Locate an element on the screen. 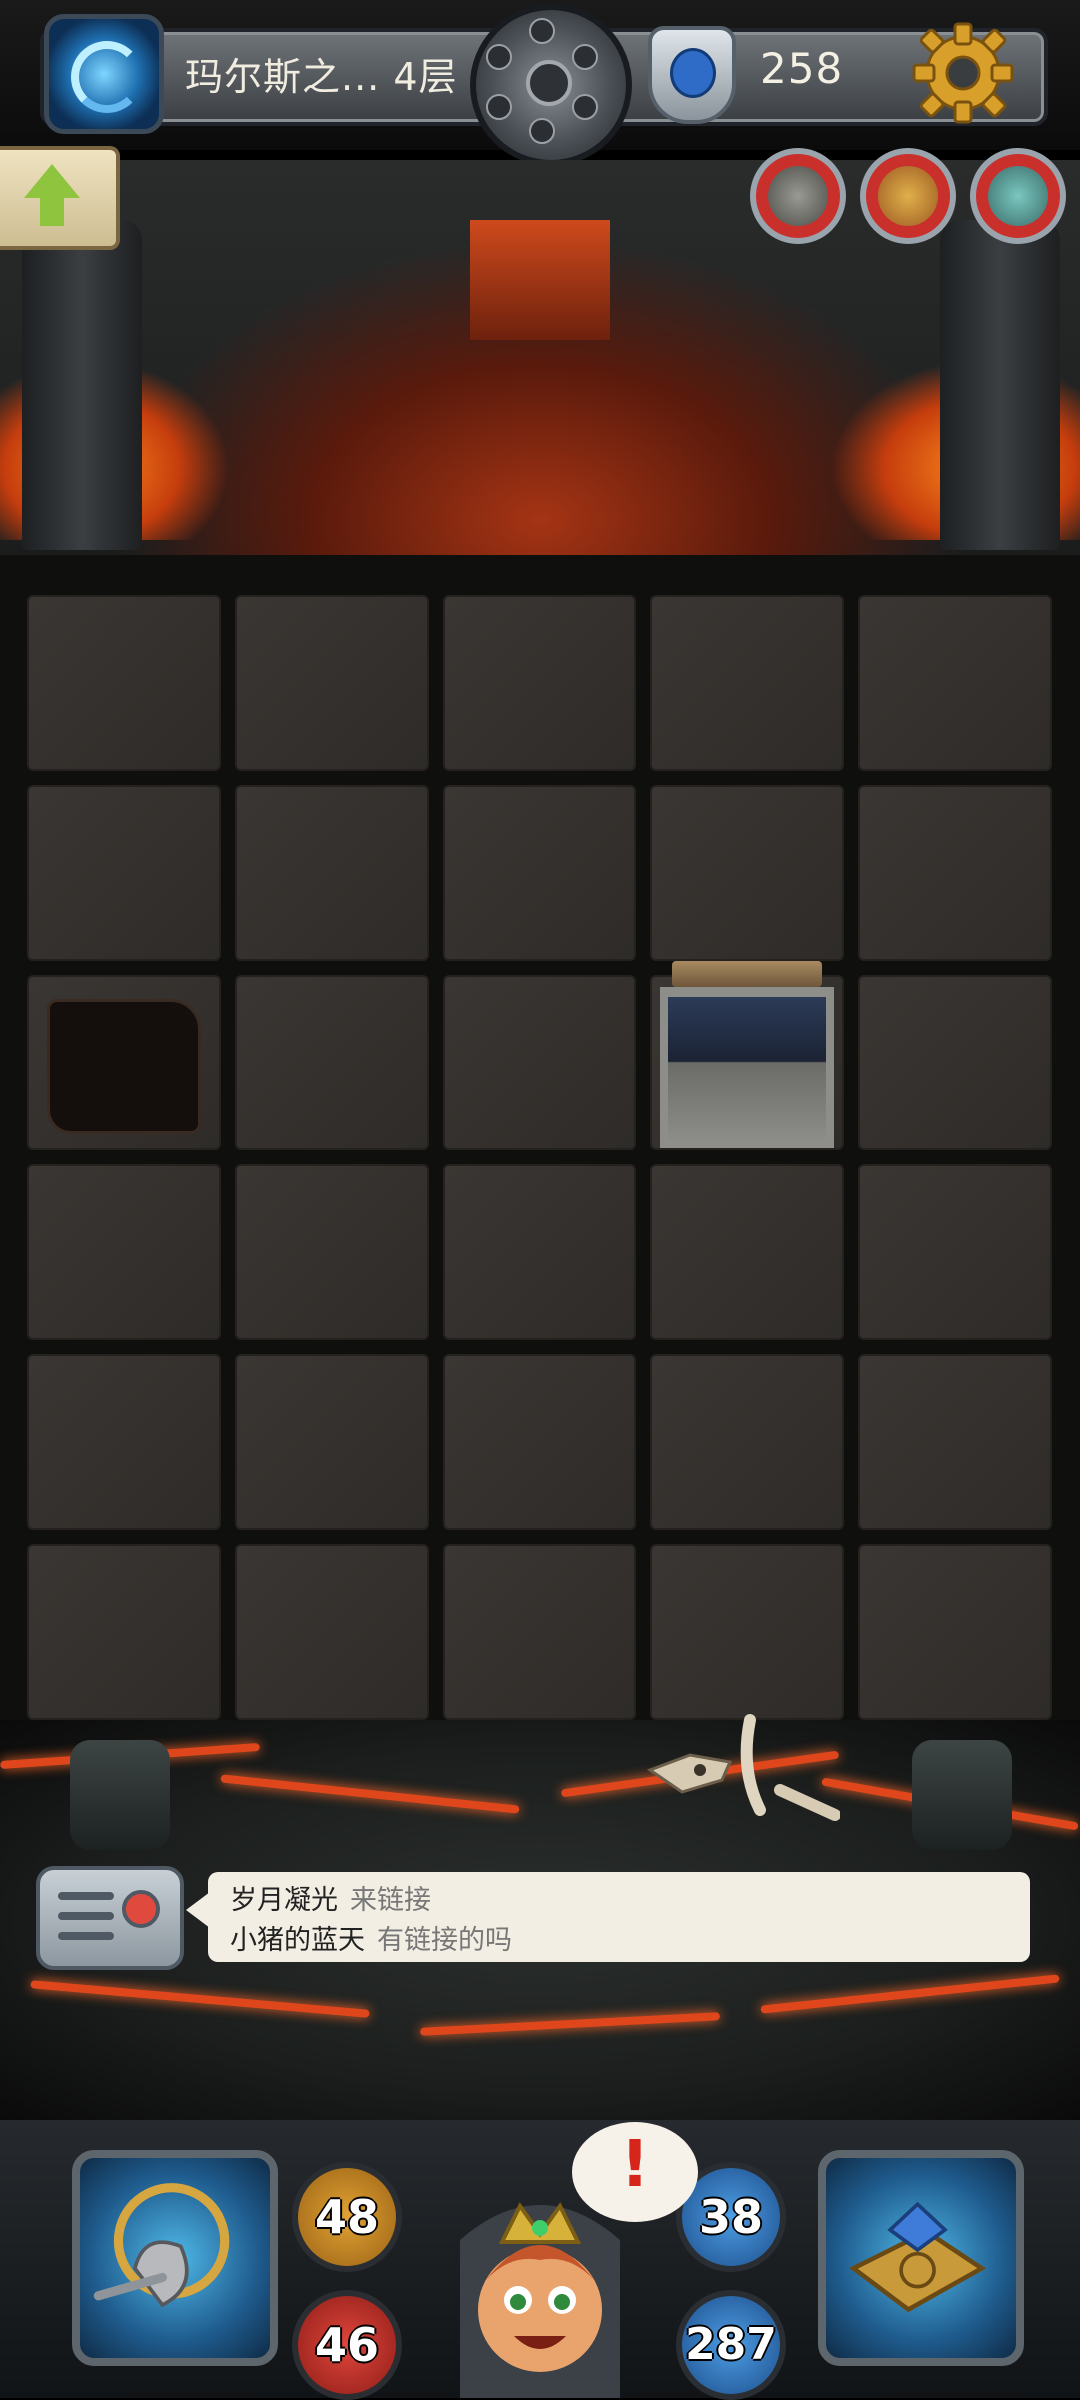 The image size is (1080, 2400). revolver-hub-icon is located at coordinates (551, 85).